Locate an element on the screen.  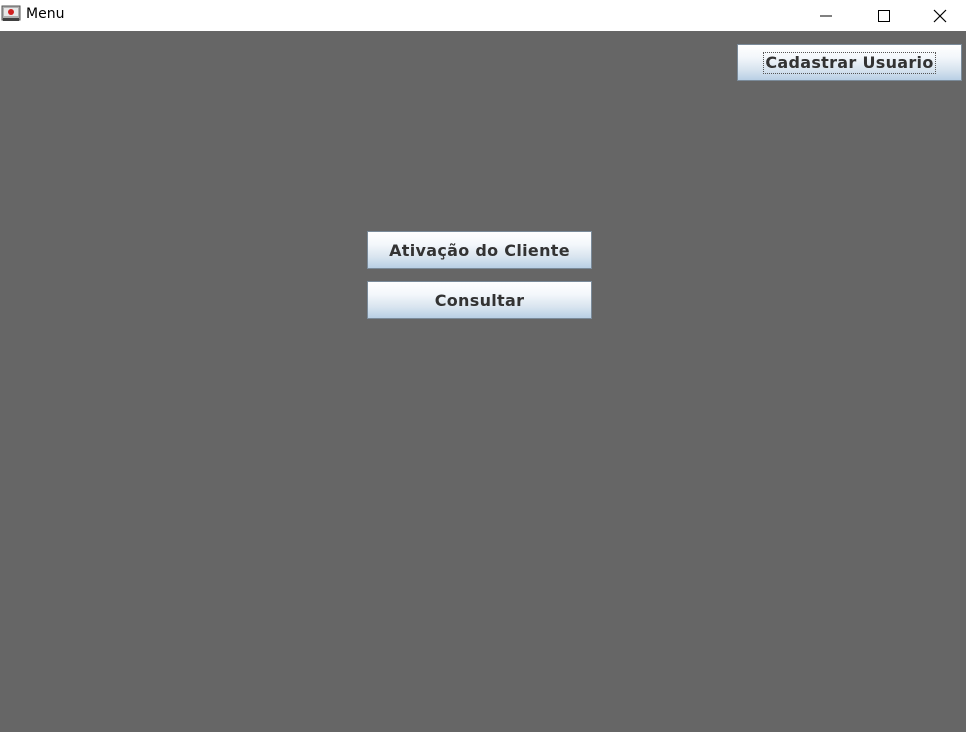
maximize-icon is located at coordinates (884, 15).